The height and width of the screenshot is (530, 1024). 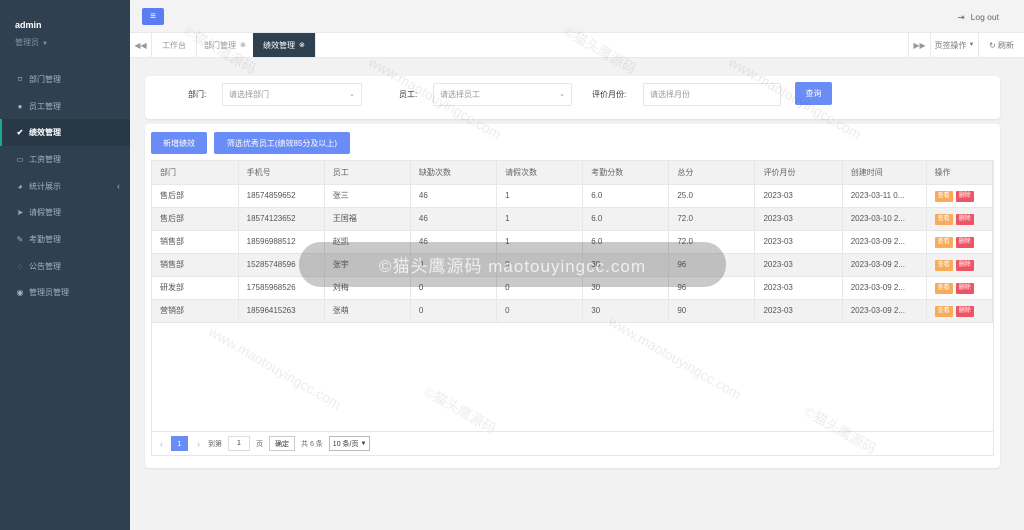 I want to click on column-header: 缺勤次数, so click(x=454, y=173).